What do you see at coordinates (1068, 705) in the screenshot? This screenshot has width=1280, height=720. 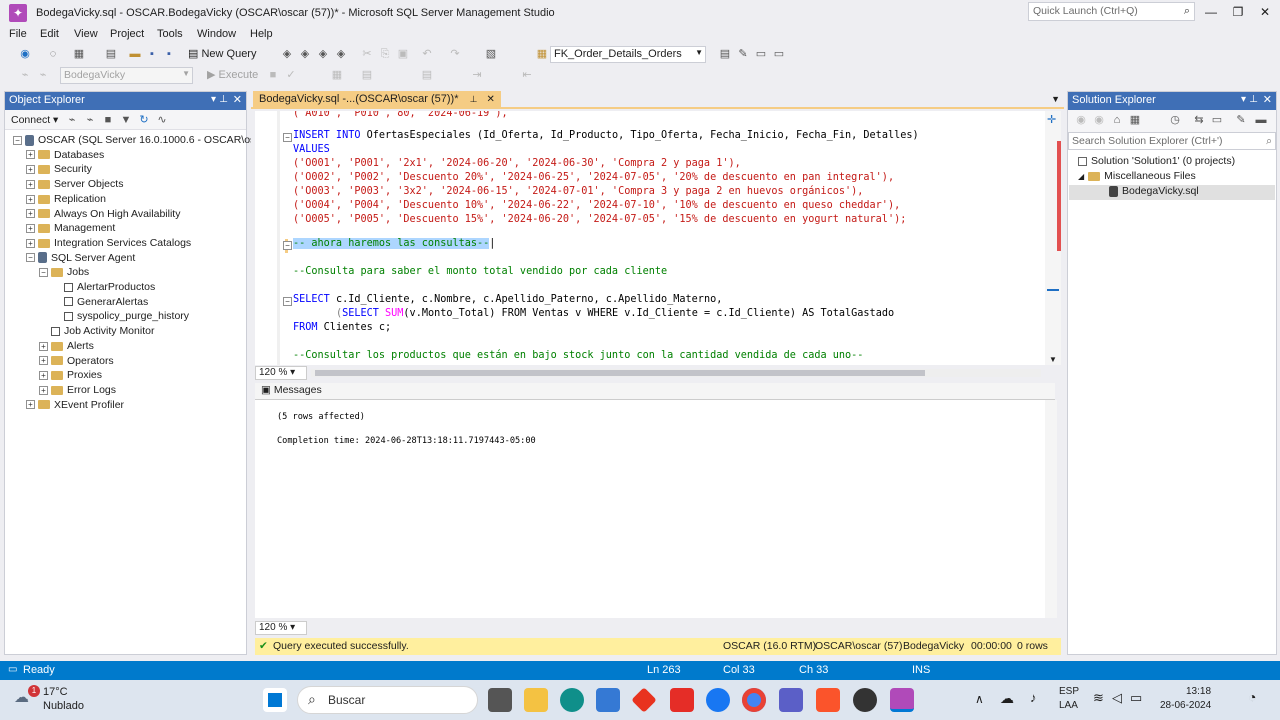 I see `keyboard-layout: LAA` at bounding box center [1068, 705].